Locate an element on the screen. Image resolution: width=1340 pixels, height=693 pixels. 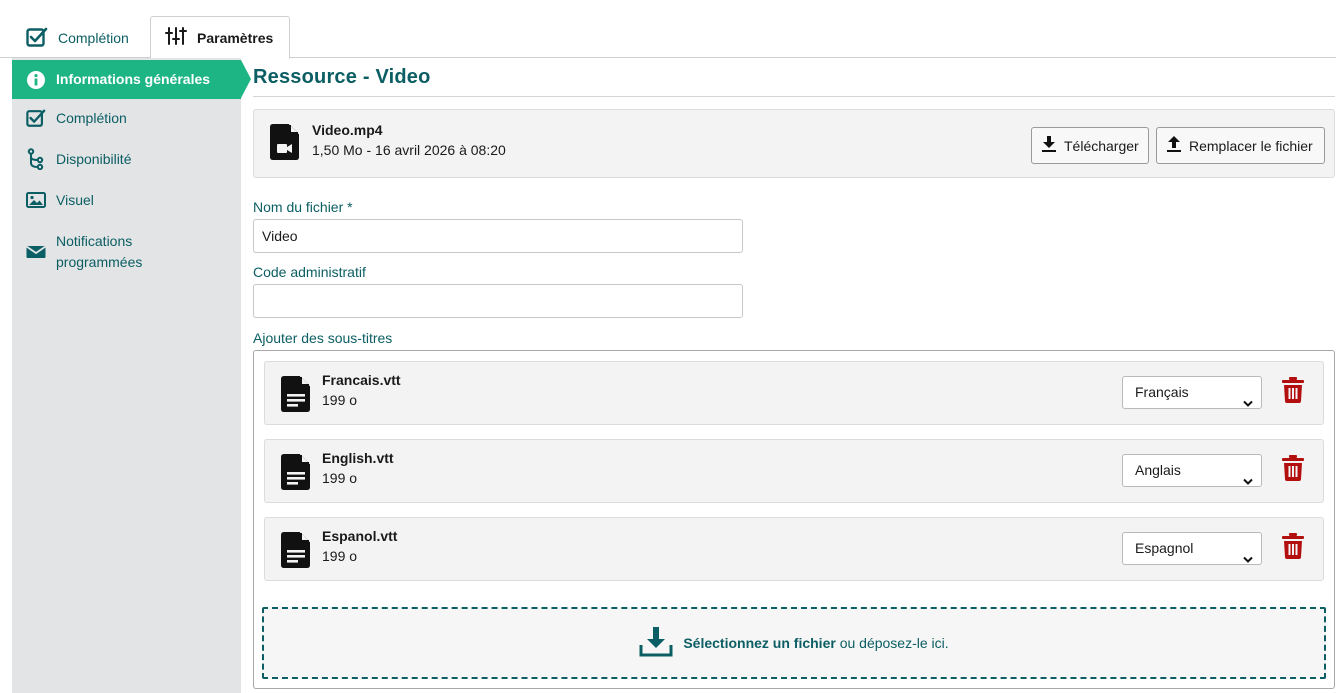
admin-code-input is located at coordinates (498, 301).